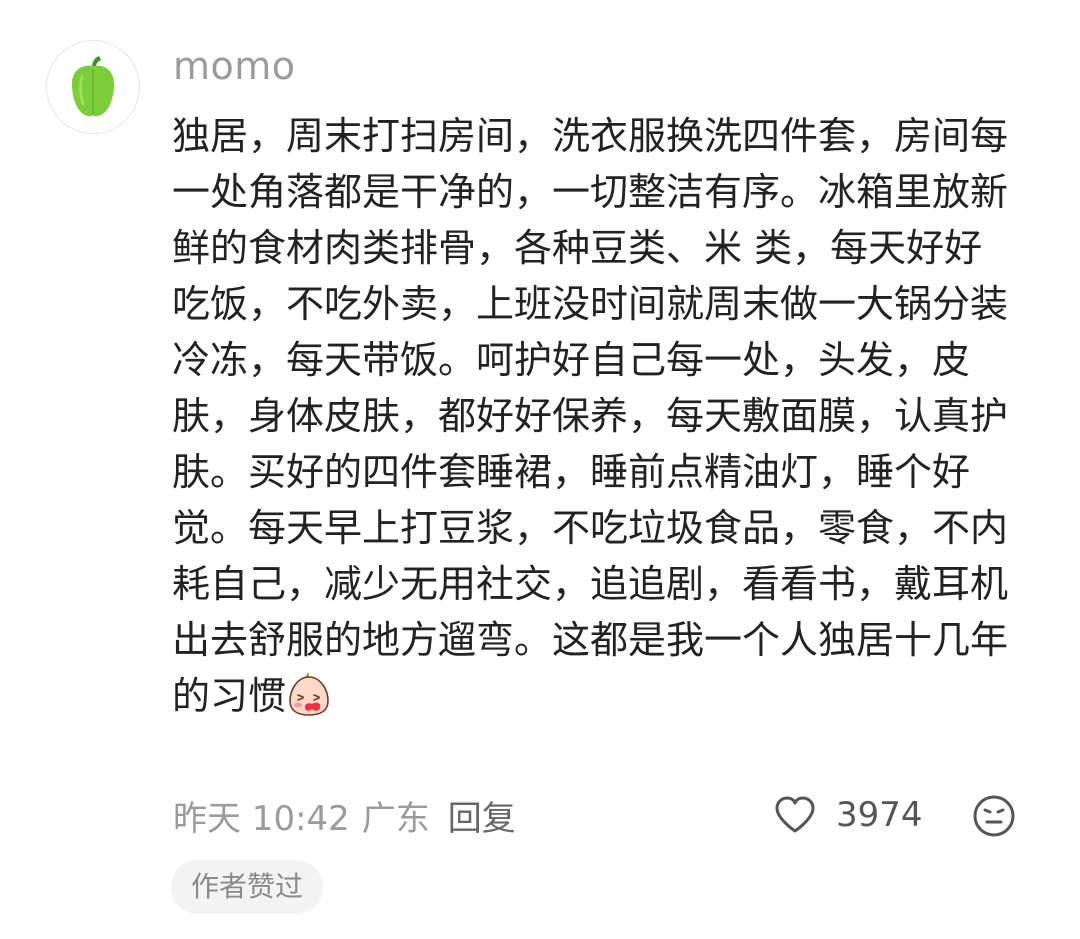 The width and height of the screenshot is (1080, 939). Describe the element at coordinates (395, 818) in the screenshot. I see `comment-location: 广东` at that location.